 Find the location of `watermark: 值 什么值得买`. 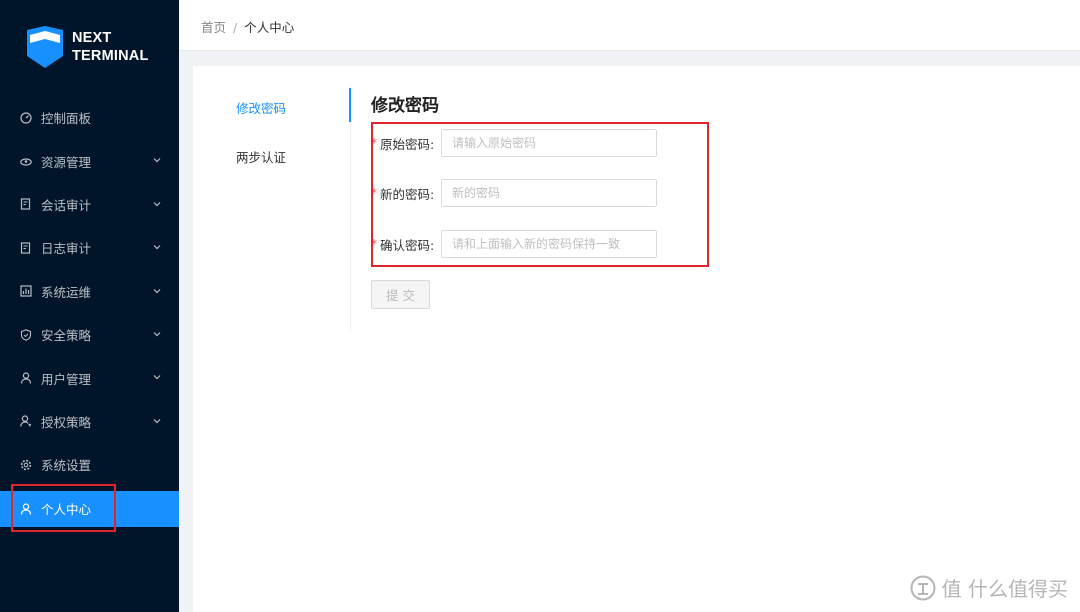

watermark: 值 什么值得买 is located at coordinates (989, 587).